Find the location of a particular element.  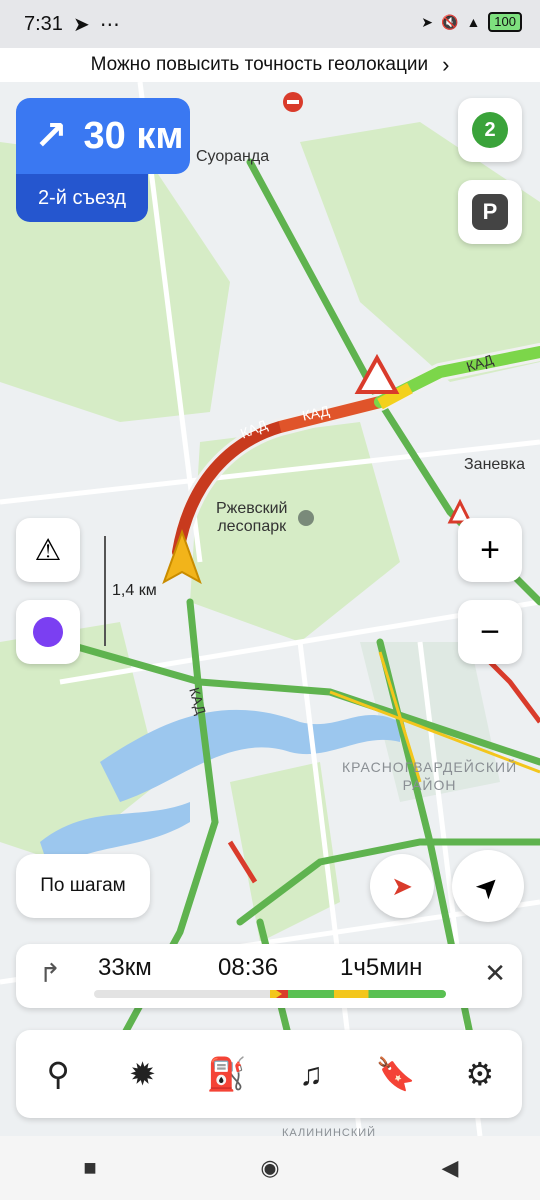

banner-text: Можно повысить точность геолокации is located at coordinates (259, 64).